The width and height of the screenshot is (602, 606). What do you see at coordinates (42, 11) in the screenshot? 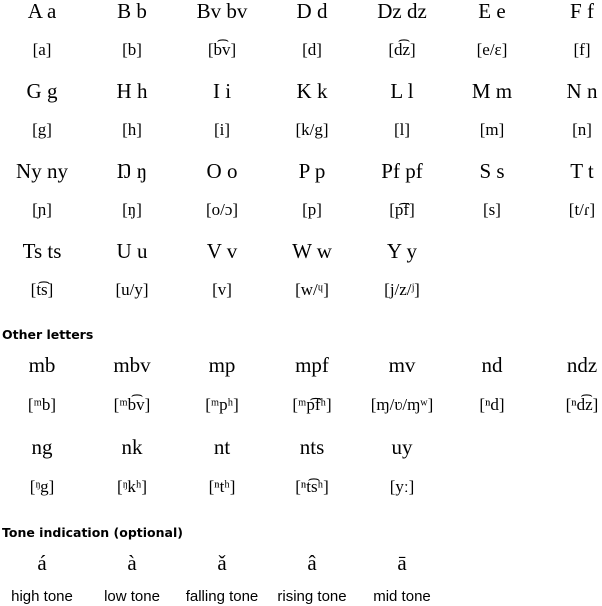
I see `letter-cell: A a` at bounding box center [42, 11].